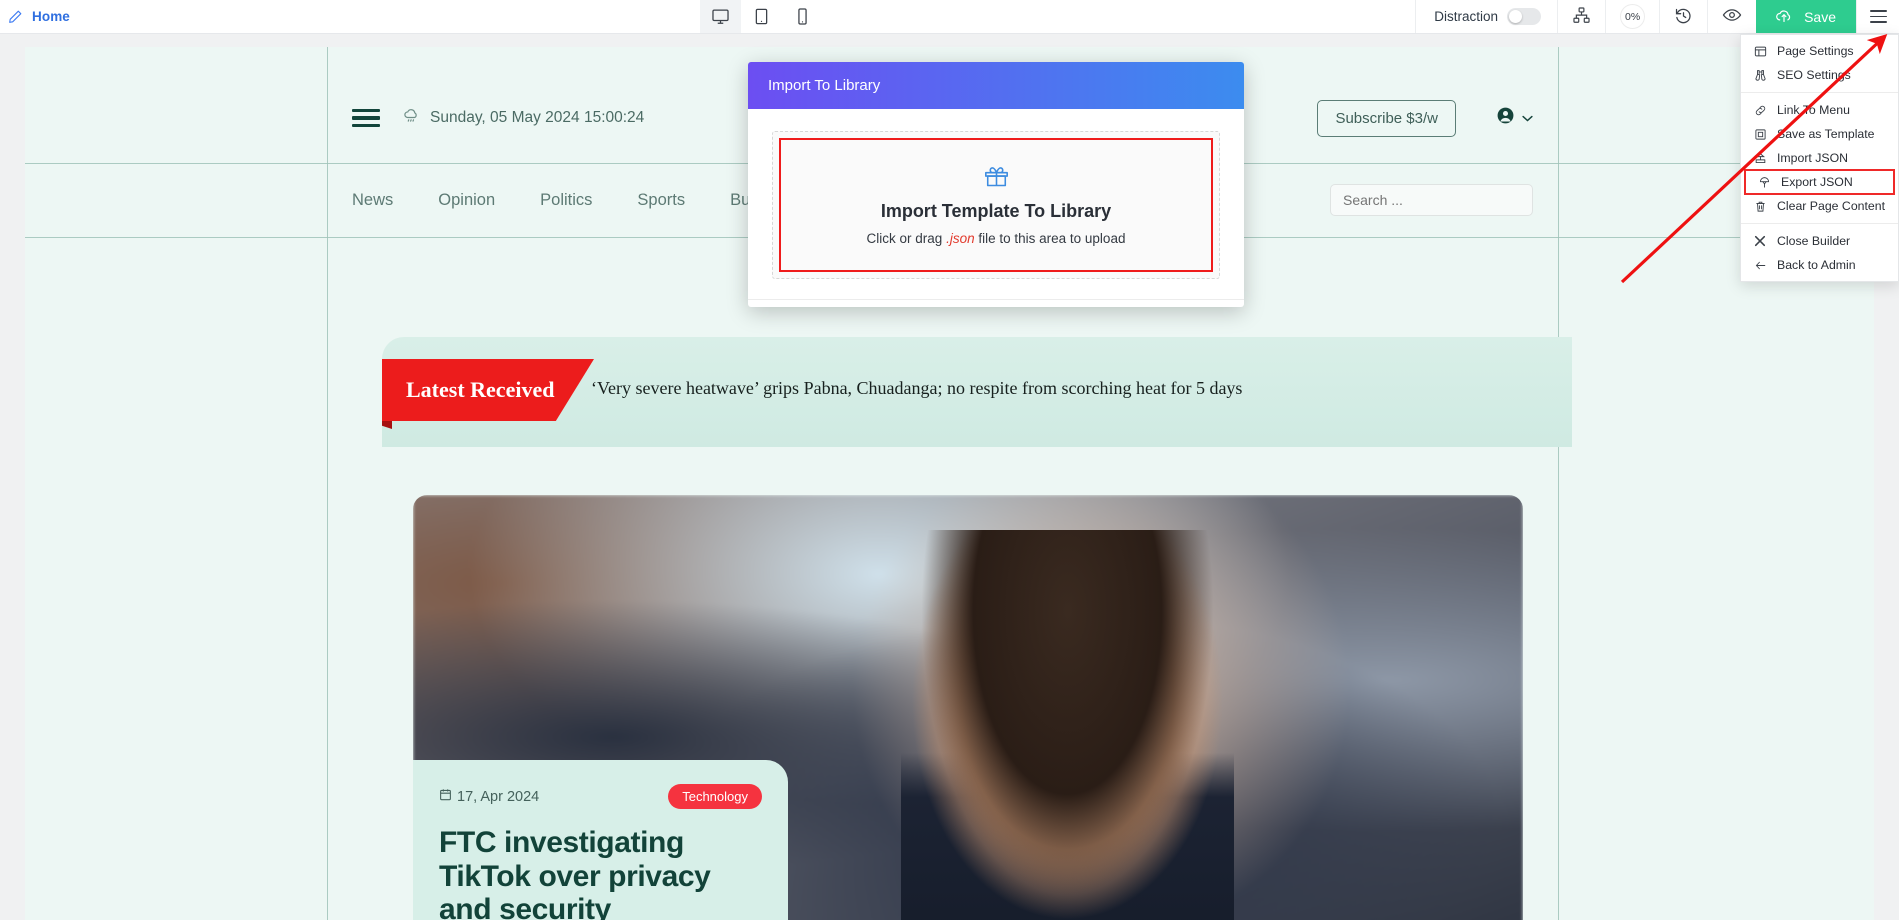 Image resolution: width=1899 pixels, height=920 pixels. What do you see at coordinates (445, 796) in the screenshot?
I see `calendar-icon` at bounding box center [445, 796].